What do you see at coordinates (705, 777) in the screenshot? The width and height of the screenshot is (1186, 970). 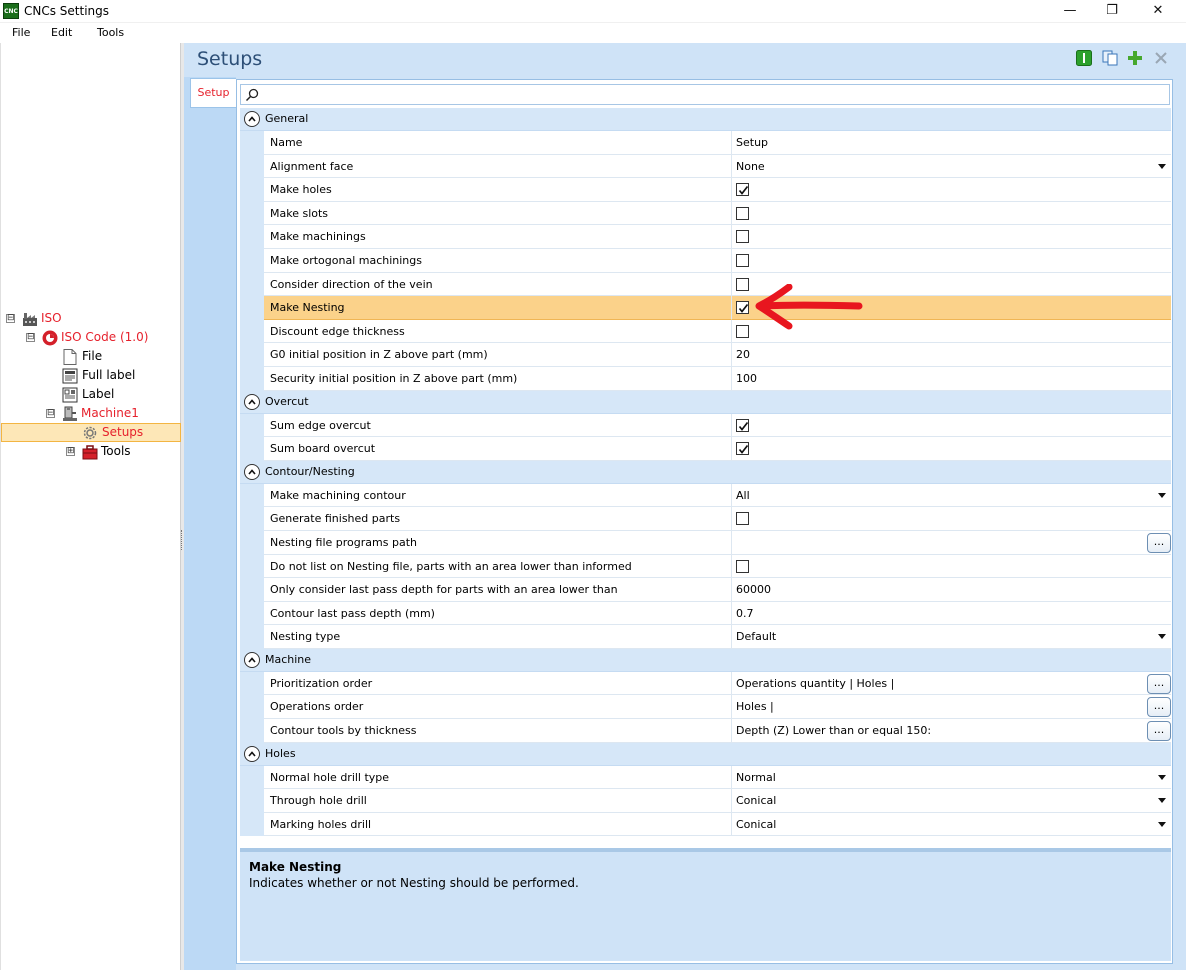 I see `property-row-normal-hole-drill-type: Normal hole drill type Normal` at bounding box center [705, 777].